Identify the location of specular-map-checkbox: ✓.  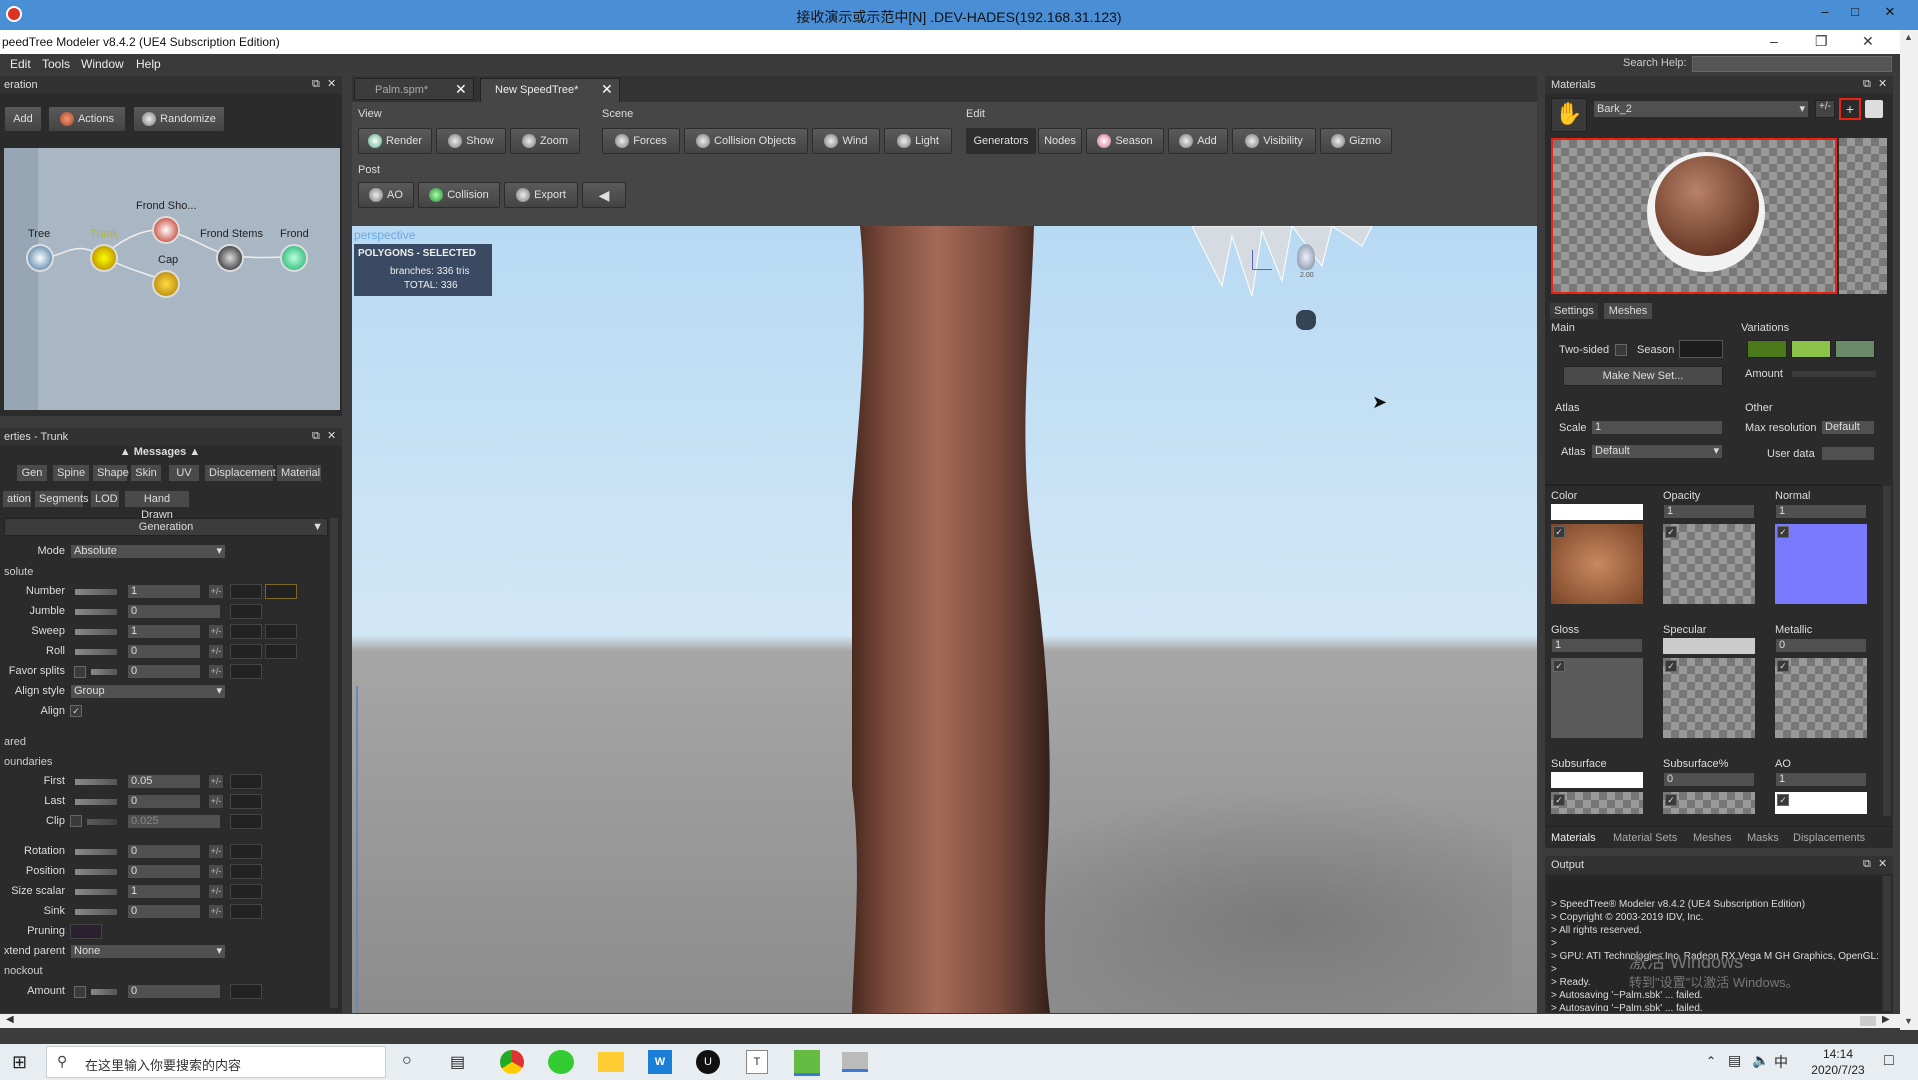
(1671, 666).